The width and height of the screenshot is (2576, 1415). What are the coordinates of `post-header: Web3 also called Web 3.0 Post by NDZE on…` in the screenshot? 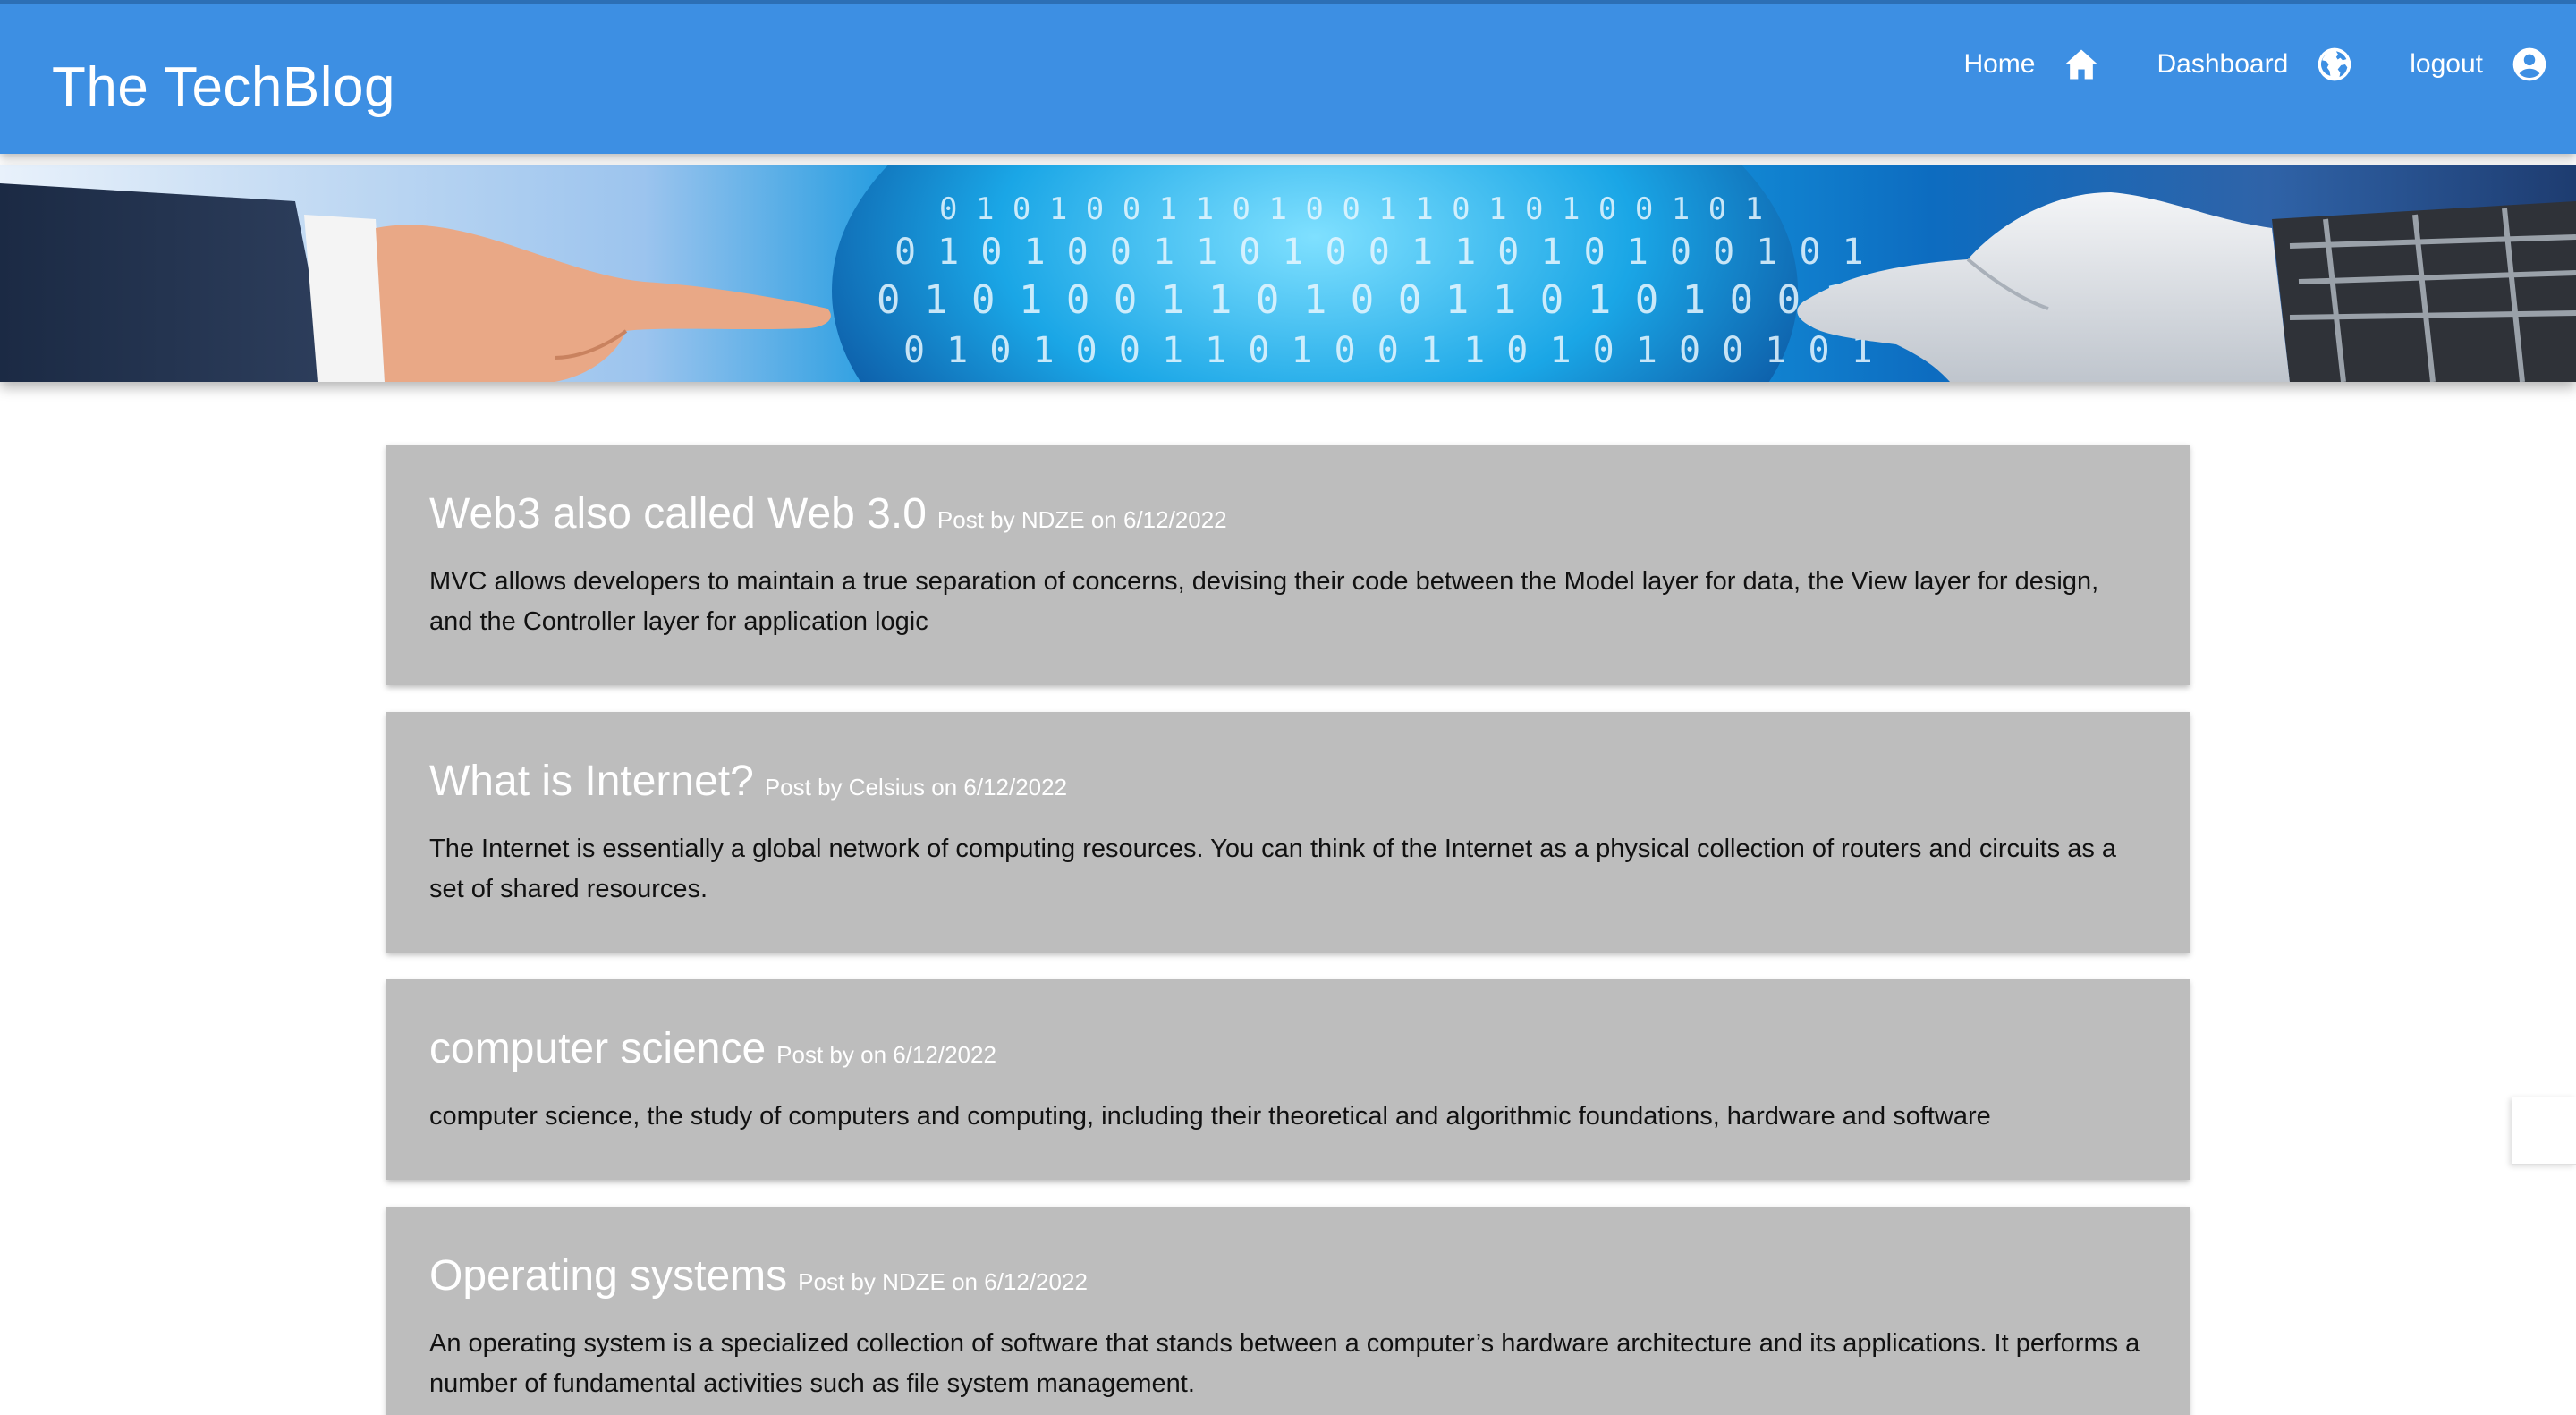 It's located at (1288, 514).